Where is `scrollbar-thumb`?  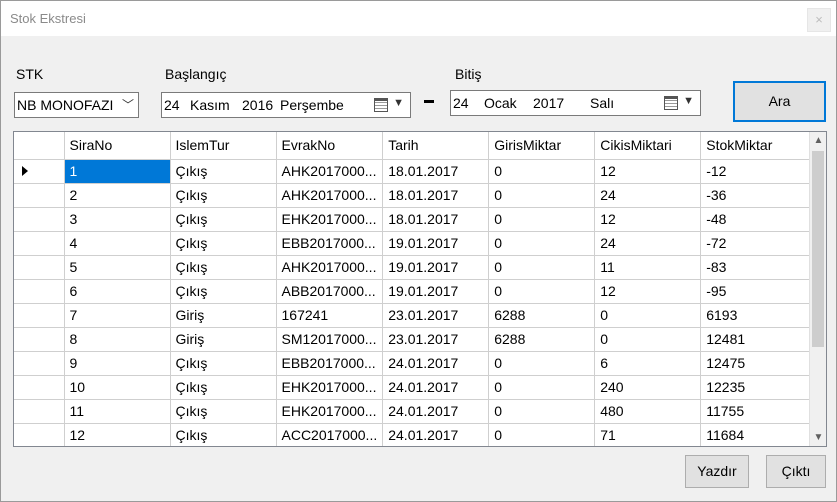
scrollbar-thumb is located at coordinates (818, 249).